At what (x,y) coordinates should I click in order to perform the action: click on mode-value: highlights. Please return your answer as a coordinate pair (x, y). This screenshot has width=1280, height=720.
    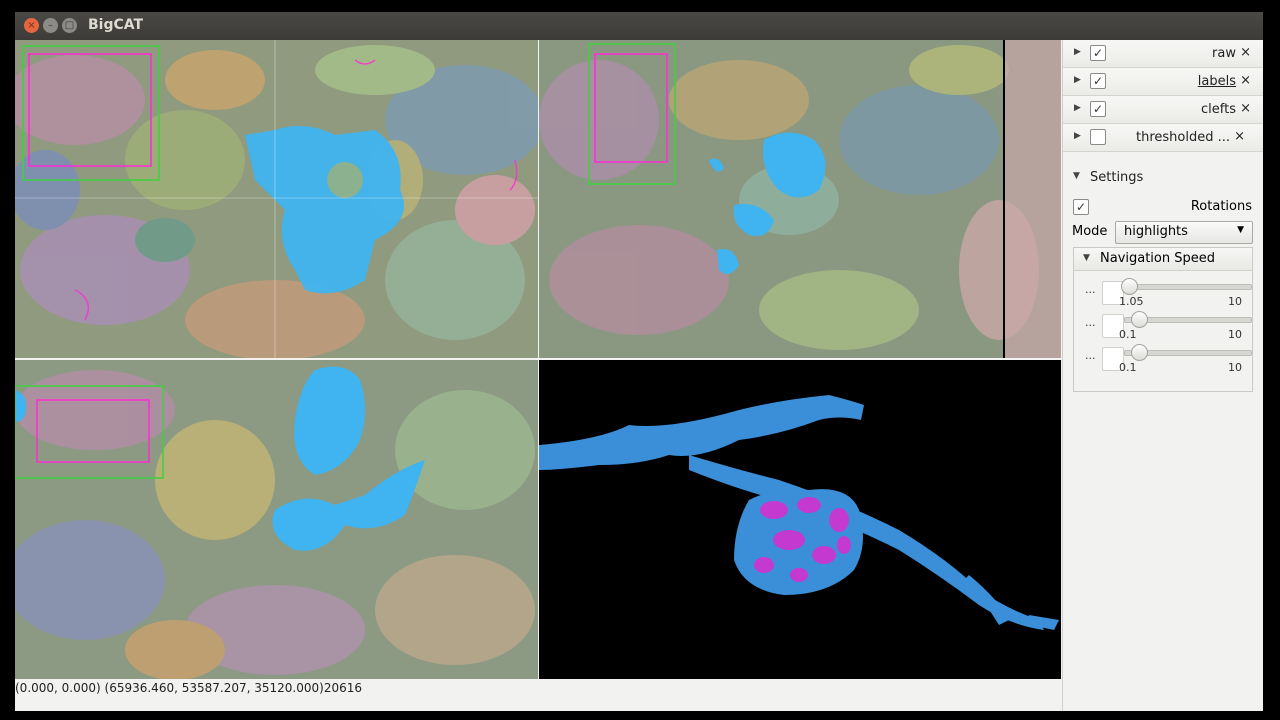
    Looking at the image, I should click on (1156, 231).